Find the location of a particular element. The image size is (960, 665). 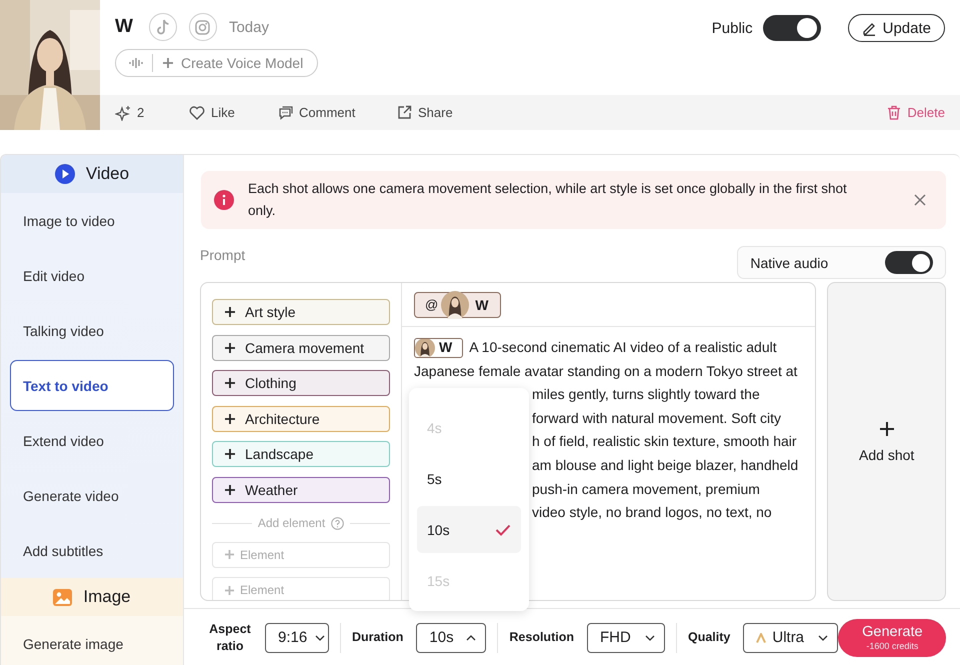

camera-icon is located at coordinates (202, 27).